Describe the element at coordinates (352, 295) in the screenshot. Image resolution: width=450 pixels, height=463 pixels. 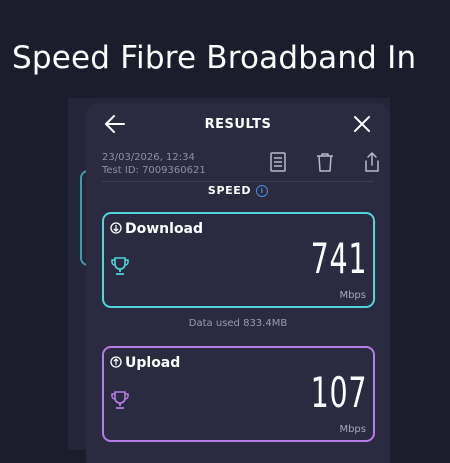
I see `download-unit: Mbps` at that location.